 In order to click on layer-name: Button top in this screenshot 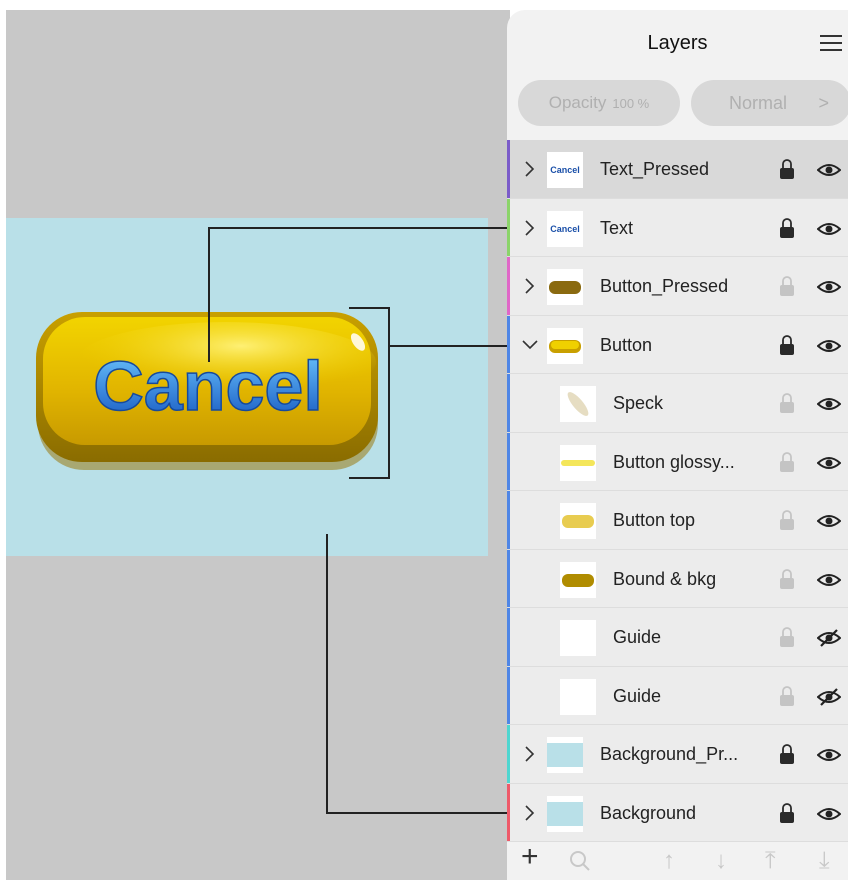, I will do `click(654, 520)`.